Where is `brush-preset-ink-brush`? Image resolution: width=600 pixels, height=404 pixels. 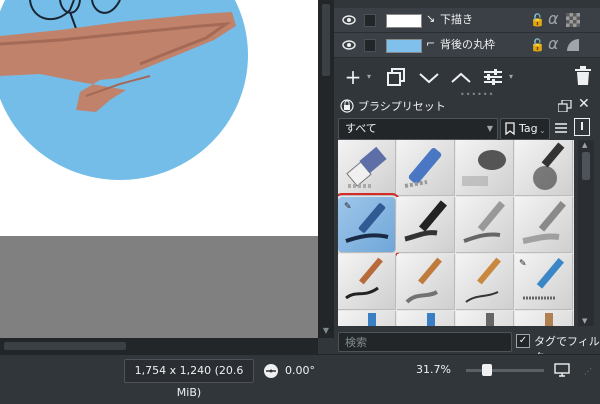 brush-preset-ink-brush is located at coordinates (367, 282).